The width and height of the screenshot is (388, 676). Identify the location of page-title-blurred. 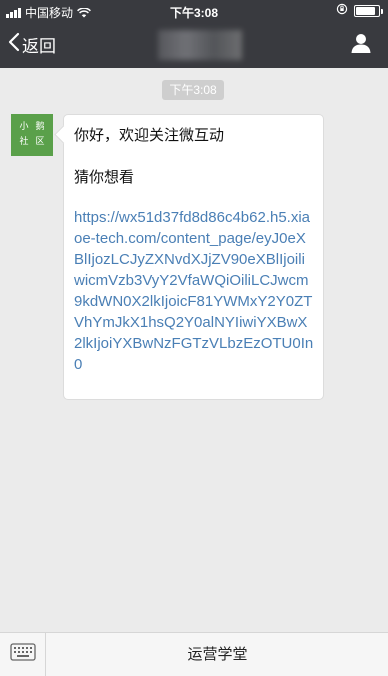
(200, 45).